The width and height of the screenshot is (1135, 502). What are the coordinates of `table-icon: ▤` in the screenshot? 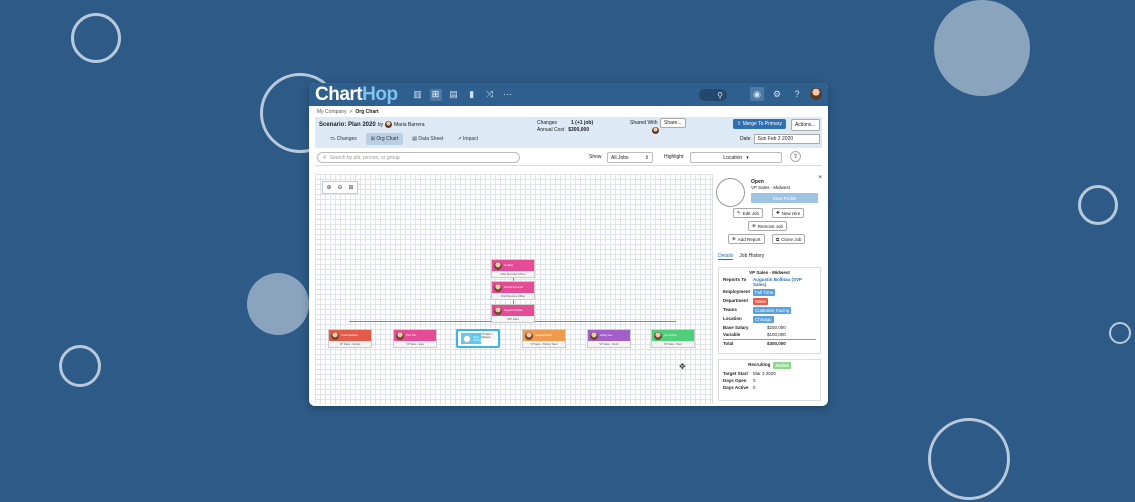 It's located at (454, 95).